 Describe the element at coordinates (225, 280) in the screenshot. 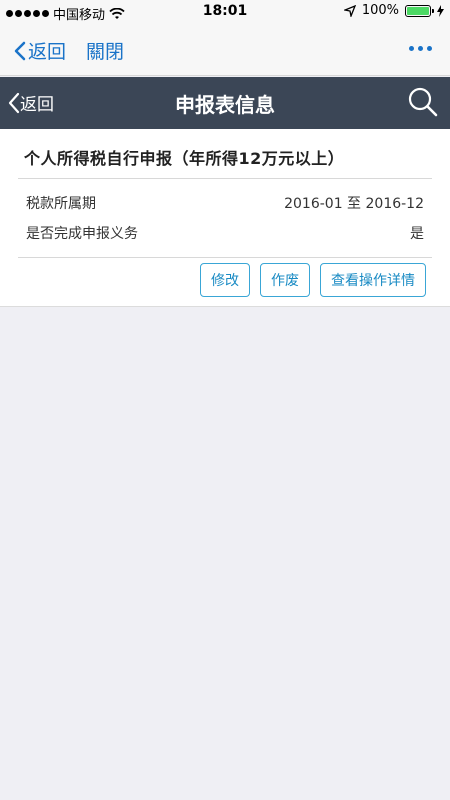

I see `modify-button: 修改` at that location.